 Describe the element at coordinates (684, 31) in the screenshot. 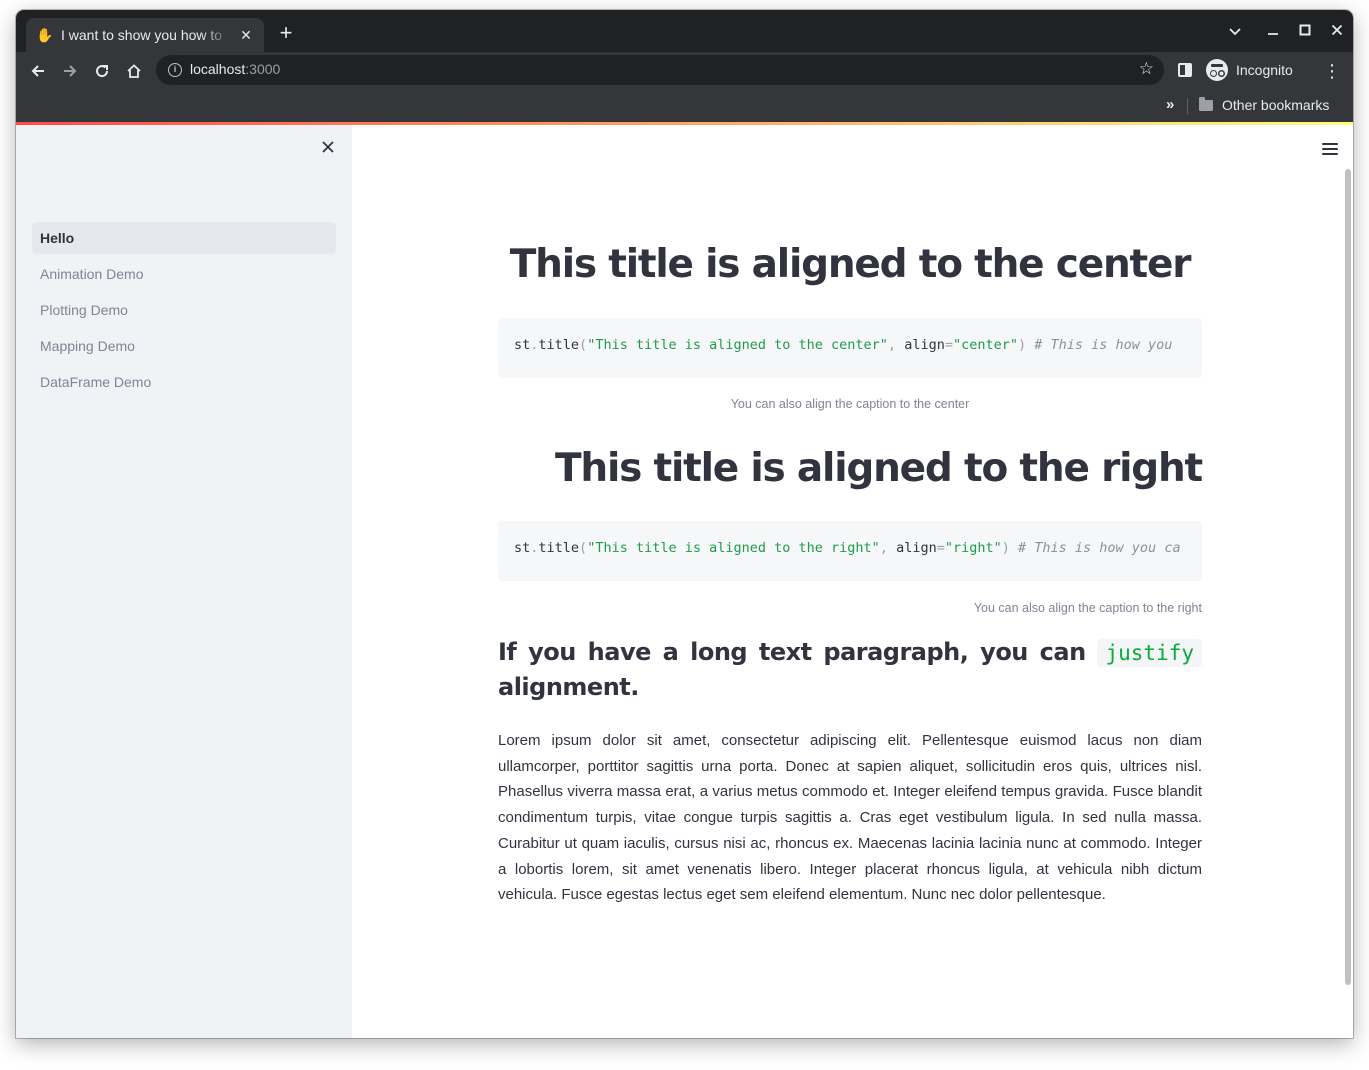

I see `tab-strip: ✋ I want to show you how to ✕ +` at that location.